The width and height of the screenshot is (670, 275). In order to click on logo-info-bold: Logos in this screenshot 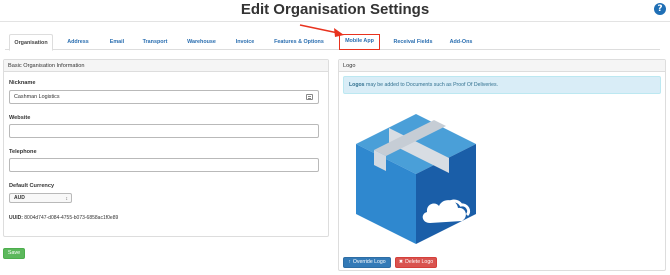, I will do `click(357, 85)`.